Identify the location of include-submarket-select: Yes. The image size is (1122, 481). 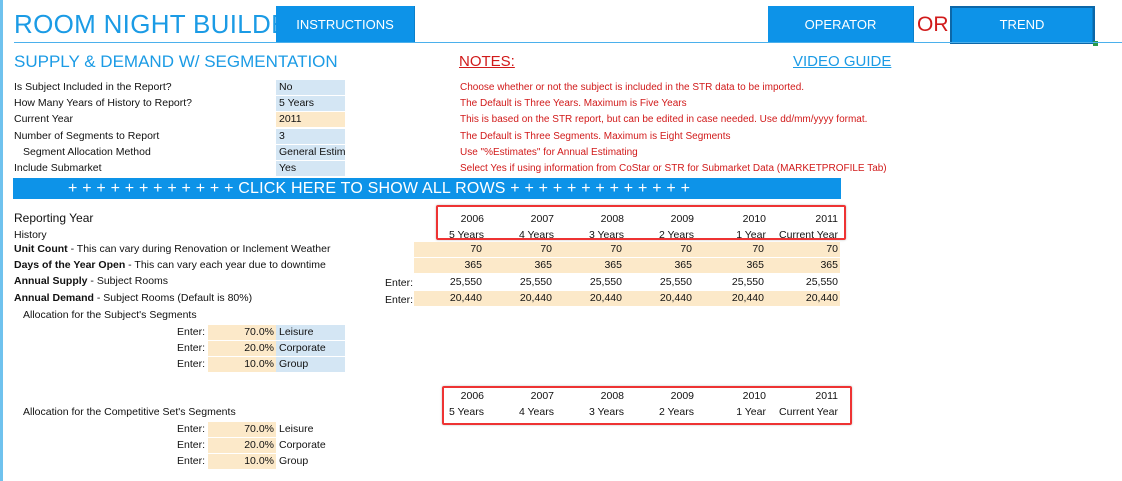
(310, 168).